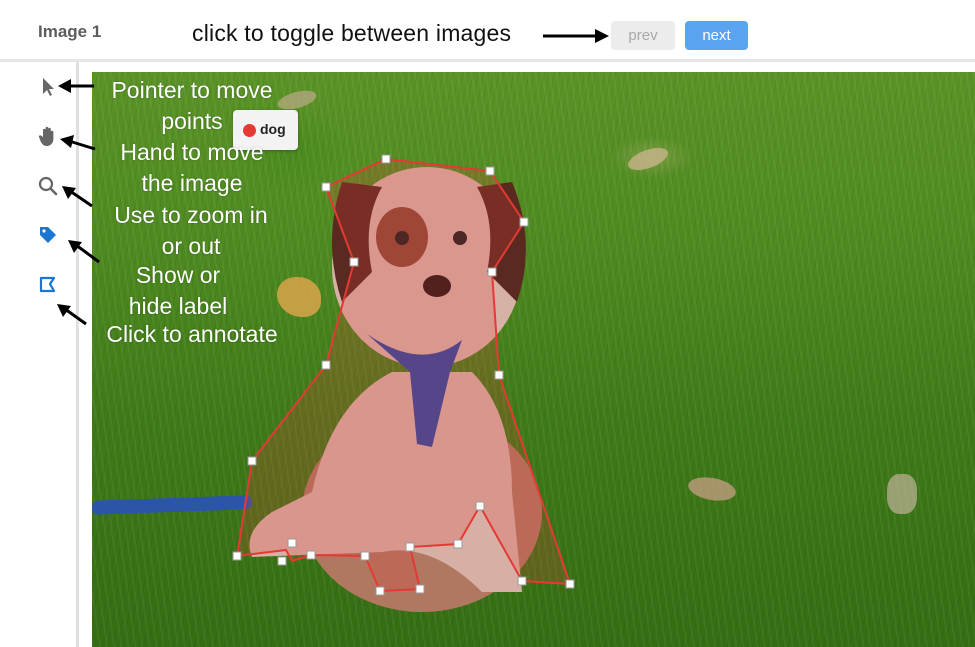 The height and width of the screenshot is (647, 975). I want to click on hand-annotation: Hand to move the image, so click(192, 167).